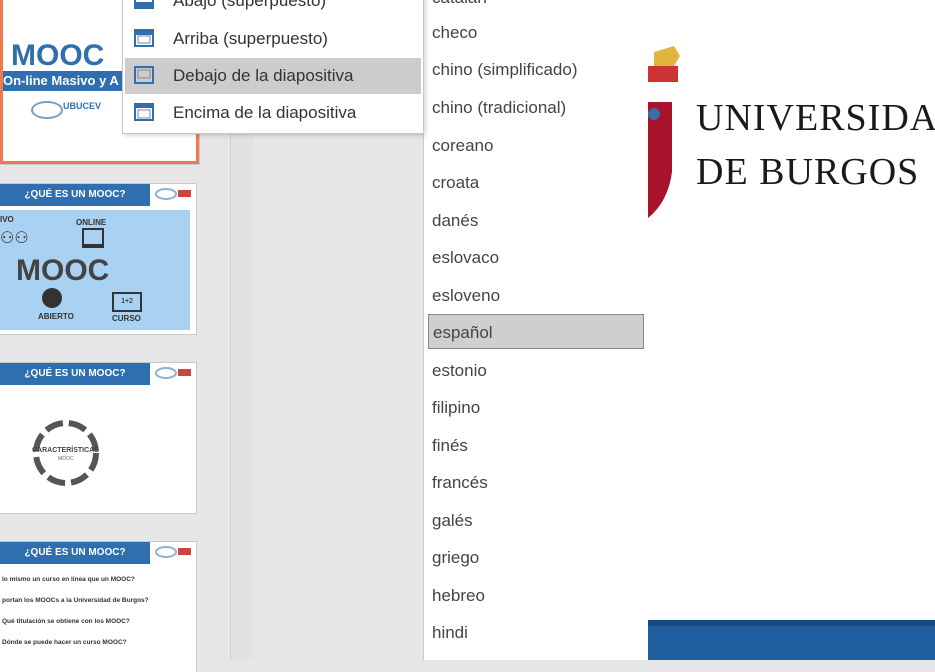 The image size is (935, 672). I want to click on language-item: filipino, so click(536, 407).